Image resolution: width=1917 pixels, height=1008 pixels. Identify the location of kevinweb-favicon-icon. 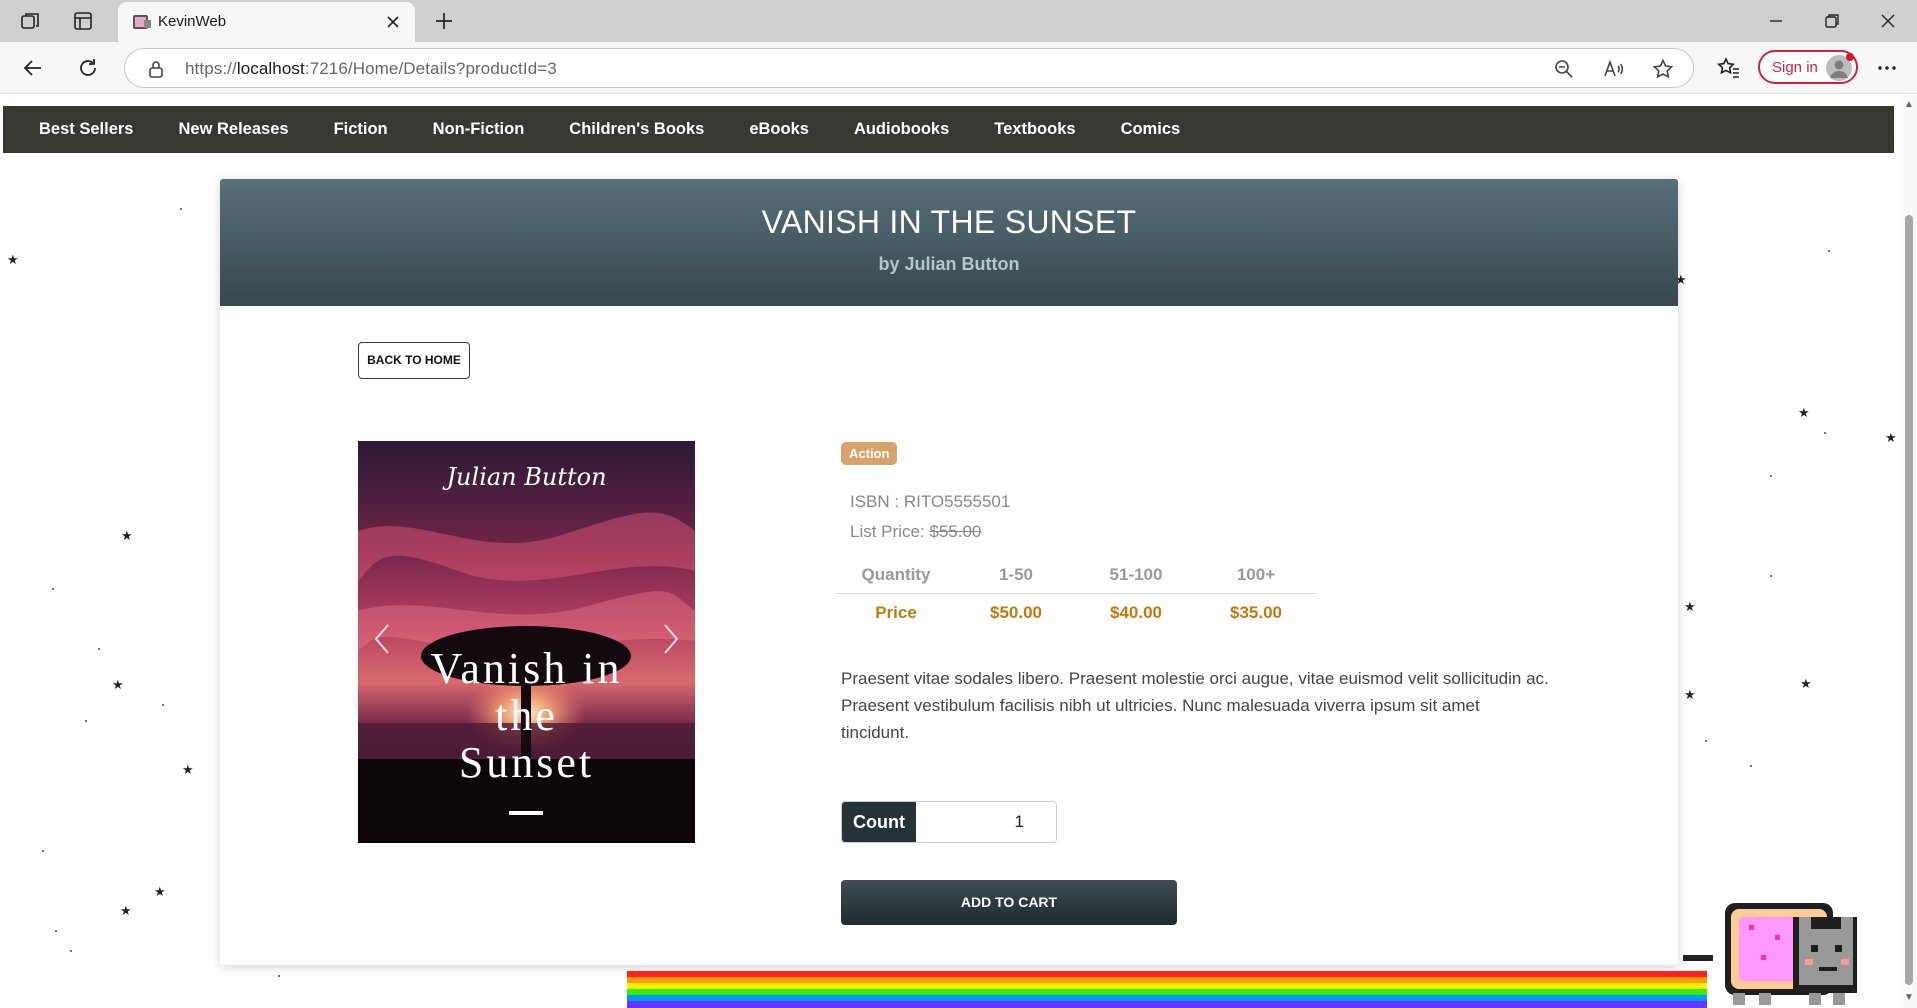
(142, 22).